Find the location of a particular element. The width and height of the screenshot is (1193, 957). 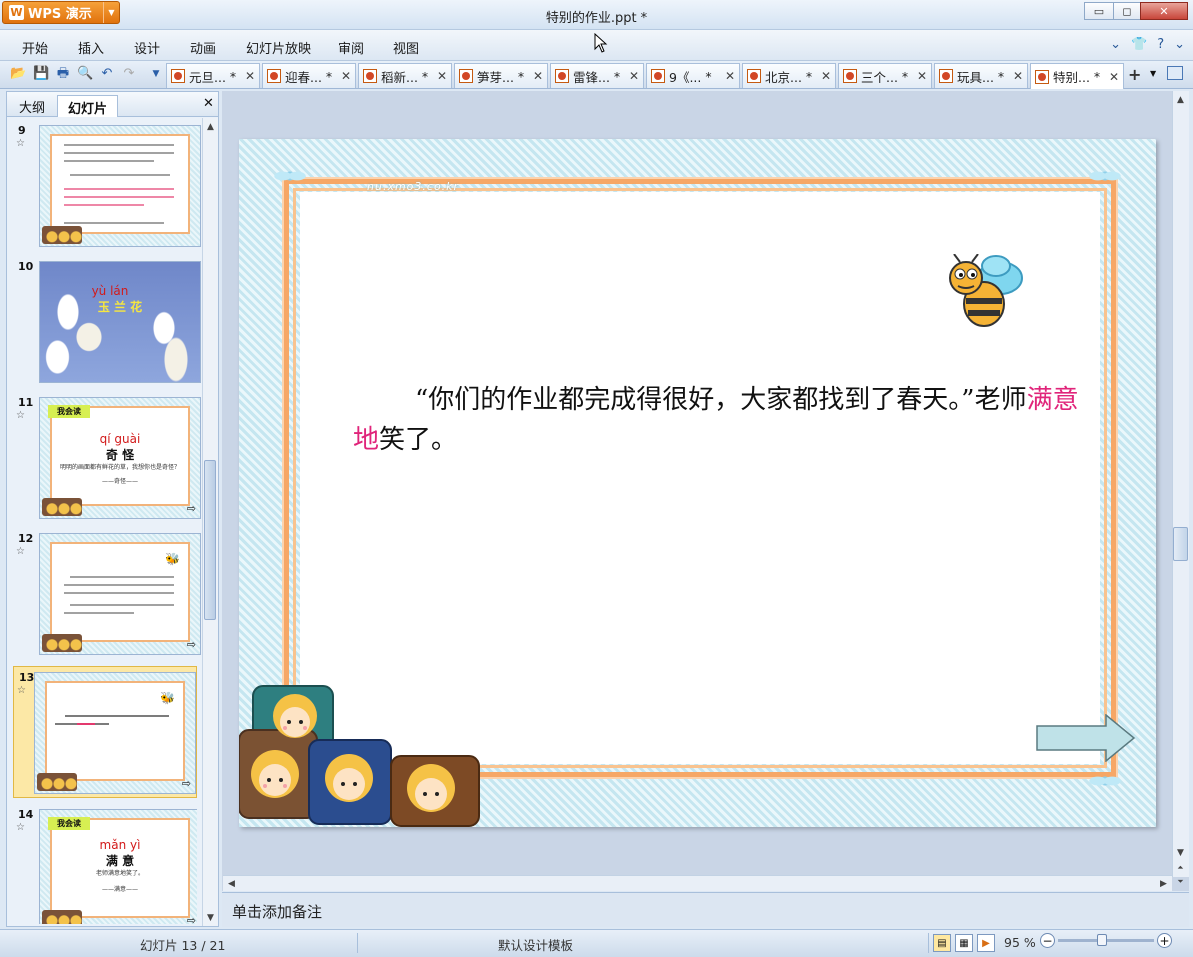

menu-animation: 动画 is located at coordinates (203, 47).